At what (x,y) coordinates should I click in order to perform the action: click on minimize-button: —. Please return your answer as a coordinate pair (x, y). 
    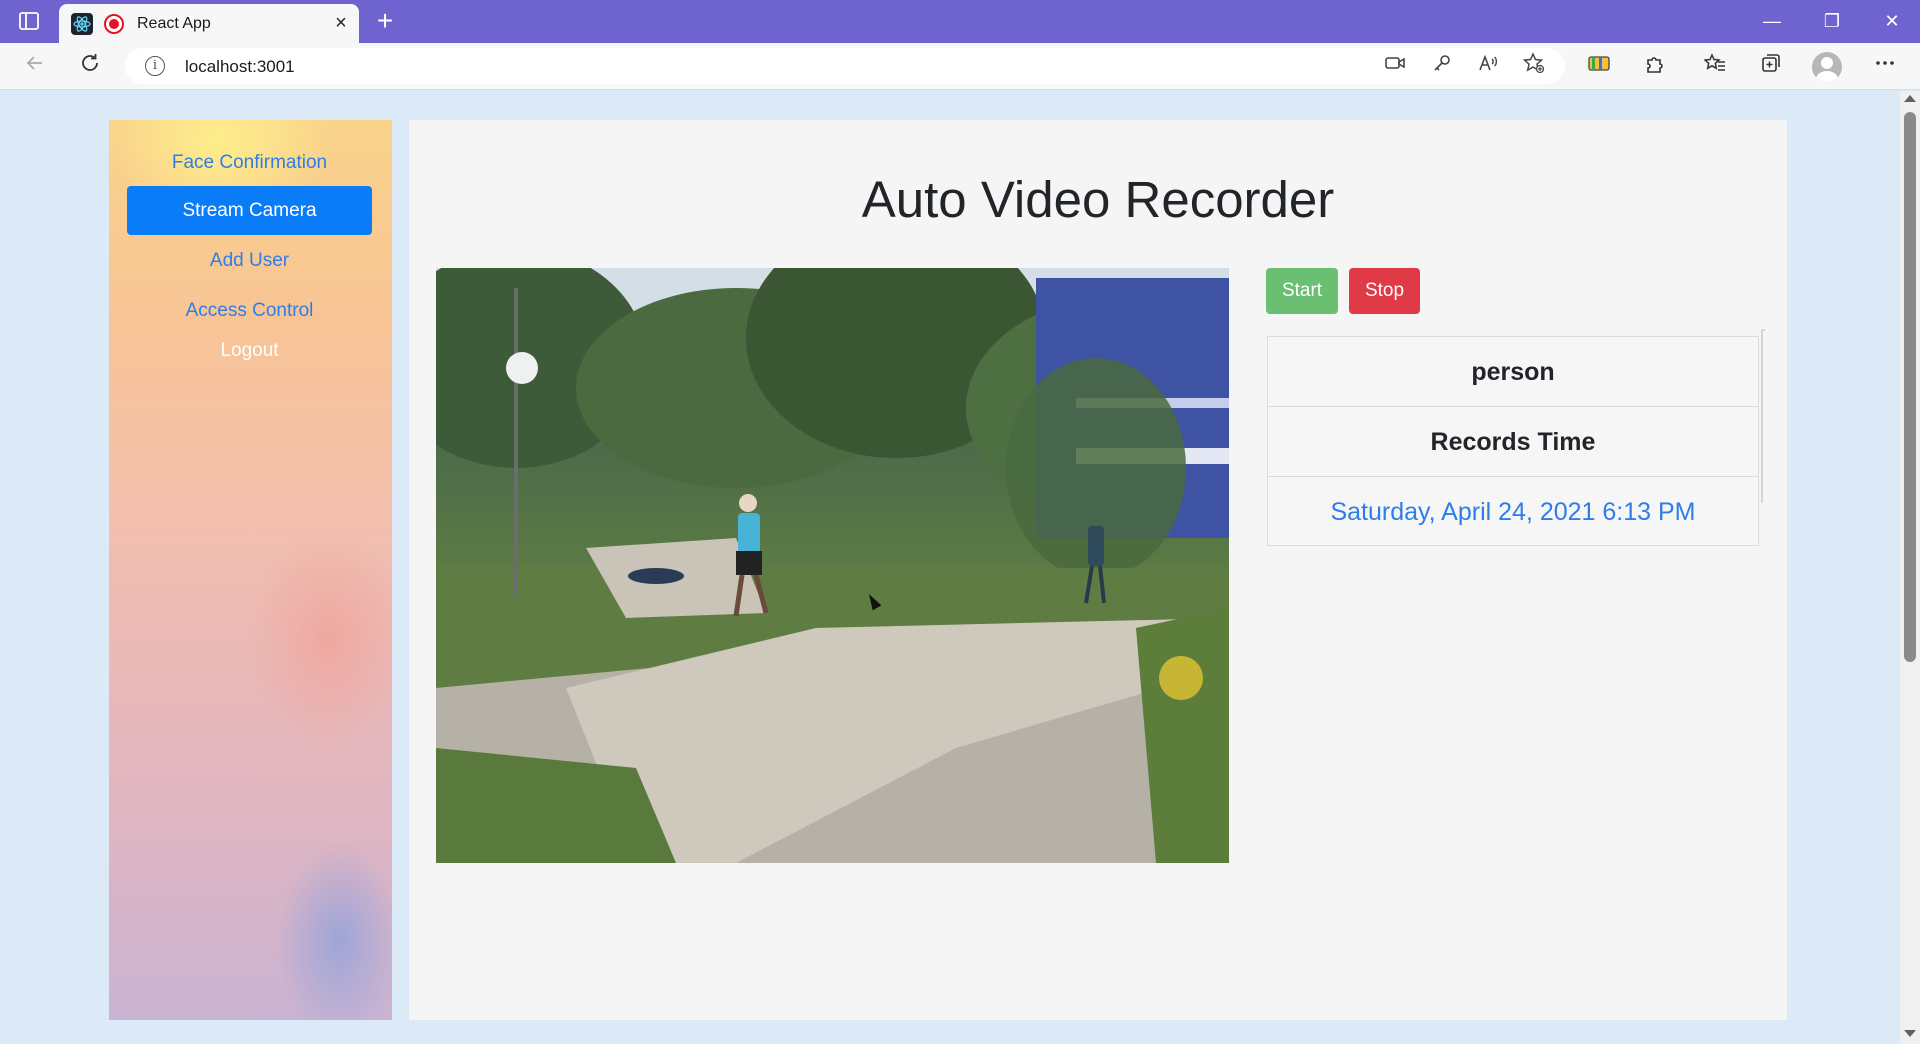
    Looking at the image, I should click on (1772, 21).